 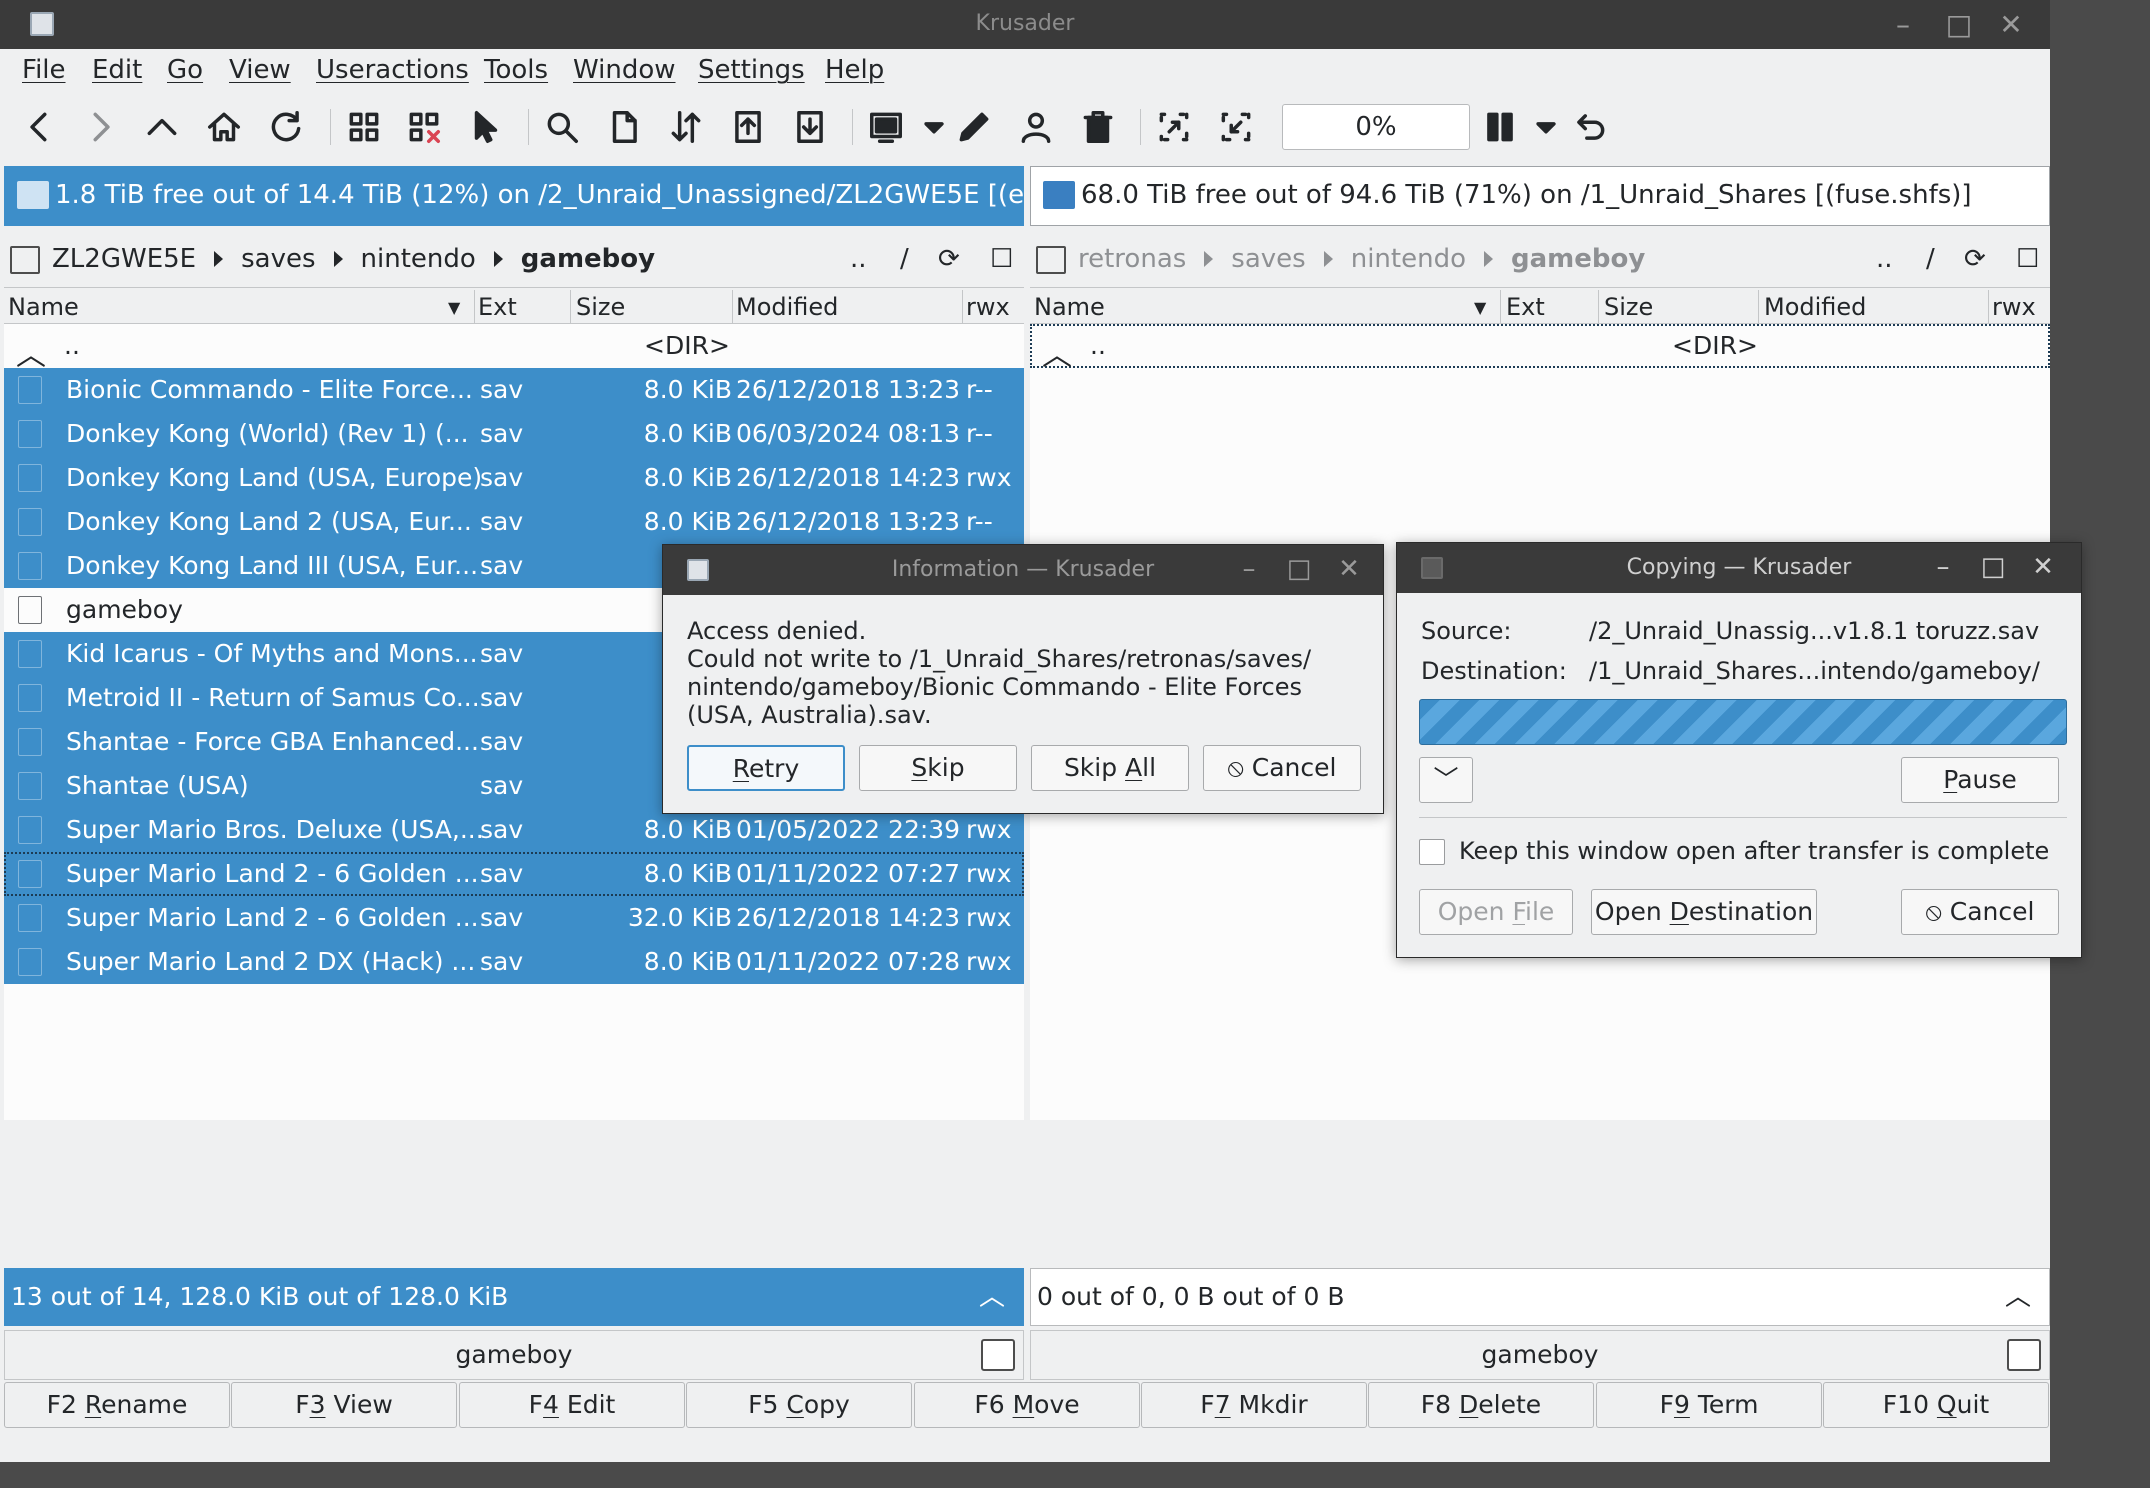 What do you see at coordinates (1709, 1405) in the screenshot?
I see `fkey-button-8: F9 Term` at bounding box center [1709, 1405].